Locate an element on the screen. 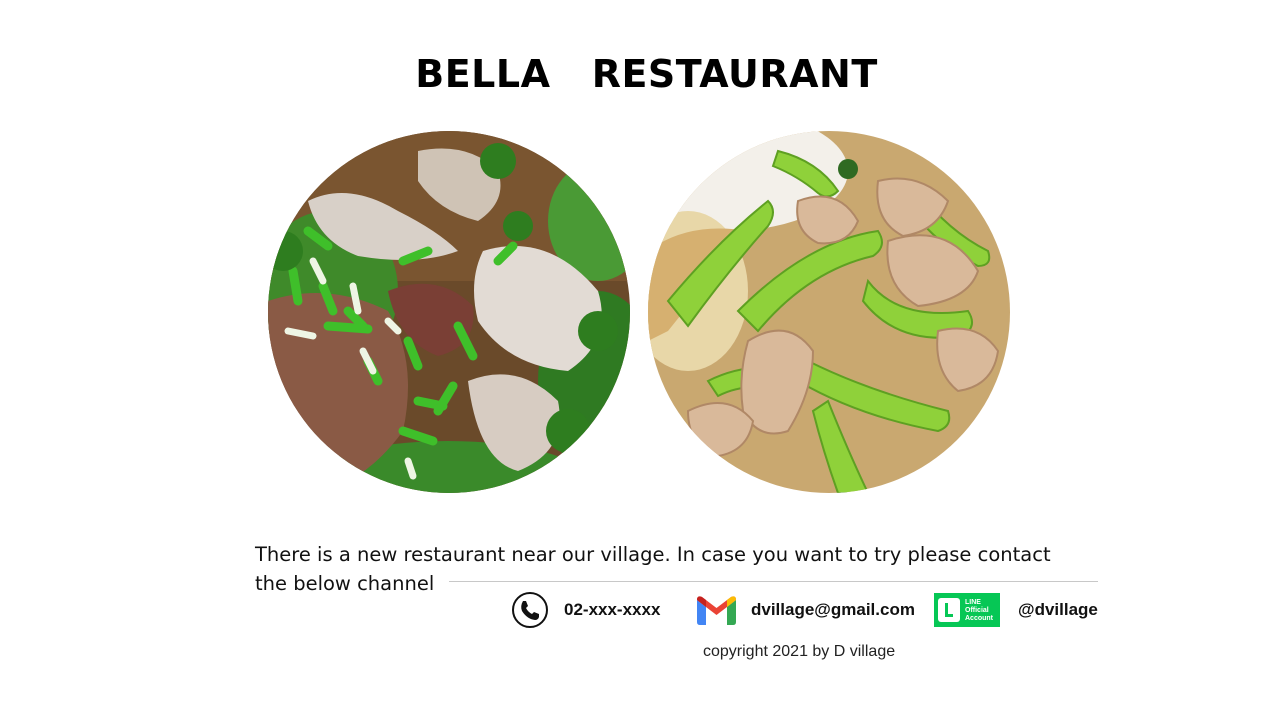 The image size is (1280, 720). phone-icon is located at coordinates (530, 610).